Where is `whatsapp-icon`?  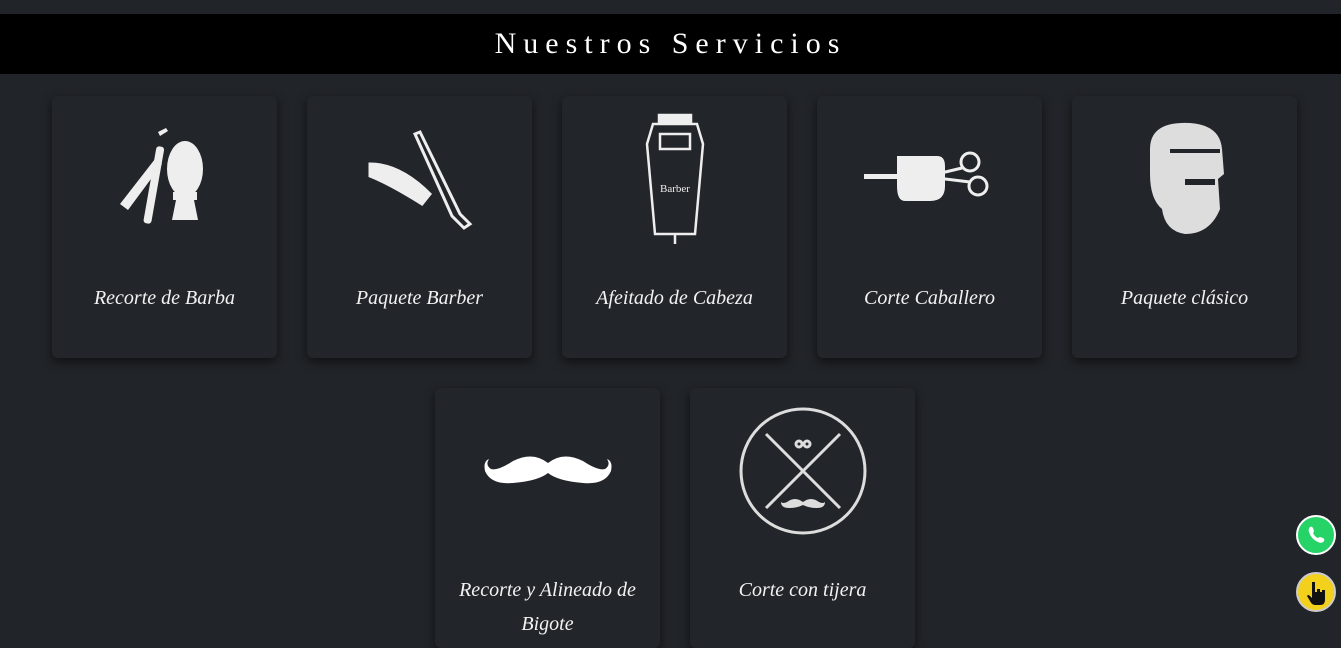 whatsapp-icon is located at coordinates (1316, 534).